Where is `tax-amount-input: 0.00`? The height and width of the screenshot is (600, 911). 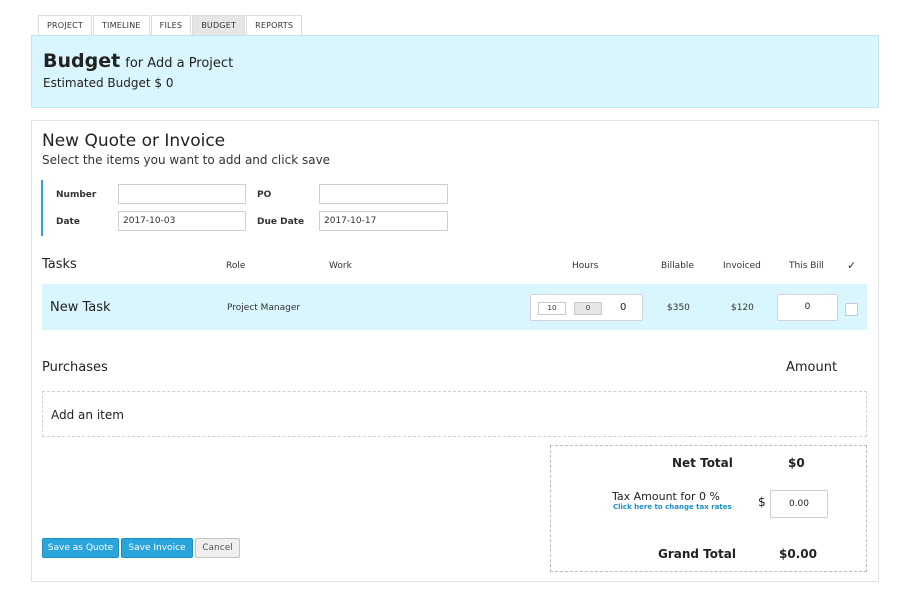 tax-amount-input: 0.00 is located at coordinates (799, 504).